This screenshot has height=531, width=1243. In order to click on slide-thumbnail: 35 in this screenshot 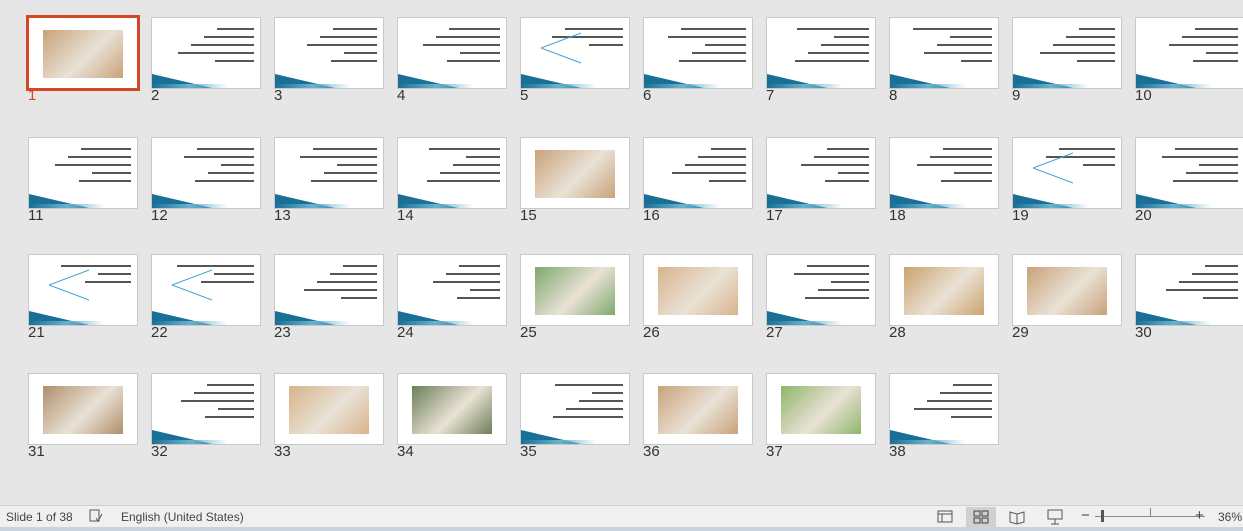, I will do `click(575, 416)`.